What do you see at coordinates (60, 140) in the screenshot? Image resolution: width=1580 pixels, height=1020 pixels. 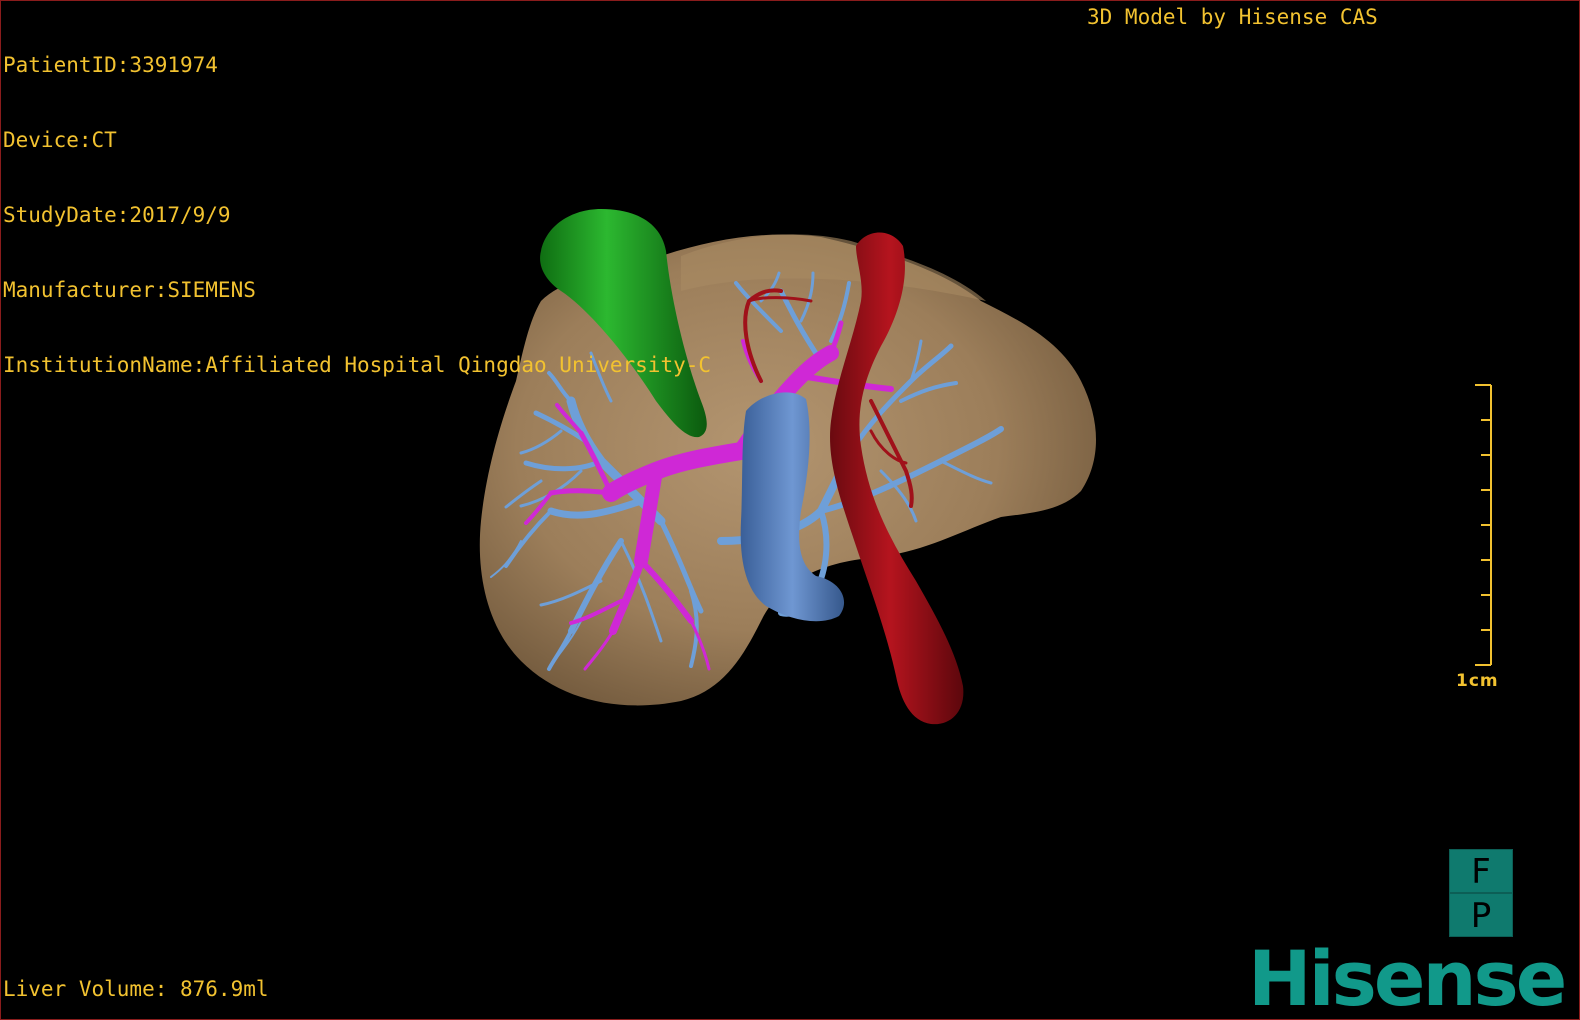 I see `device-text: Device:CT` at bounding box center [60, 140].